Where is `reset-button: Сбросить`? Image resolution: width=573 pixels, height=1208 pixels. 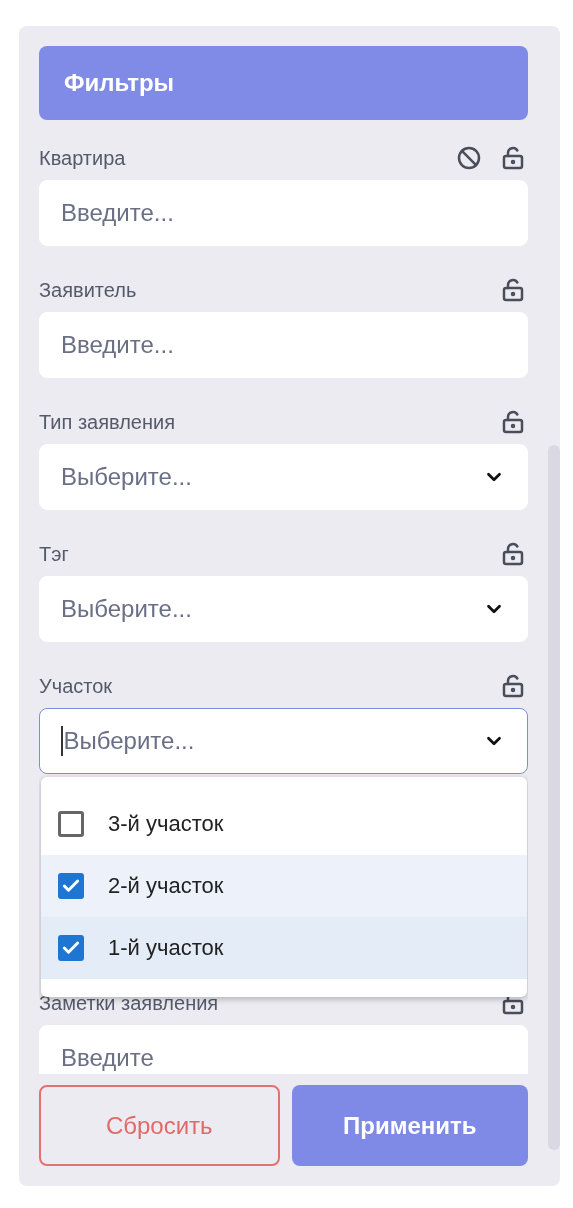 reset-button: Сбросить is located at coordinates (159, 1125).